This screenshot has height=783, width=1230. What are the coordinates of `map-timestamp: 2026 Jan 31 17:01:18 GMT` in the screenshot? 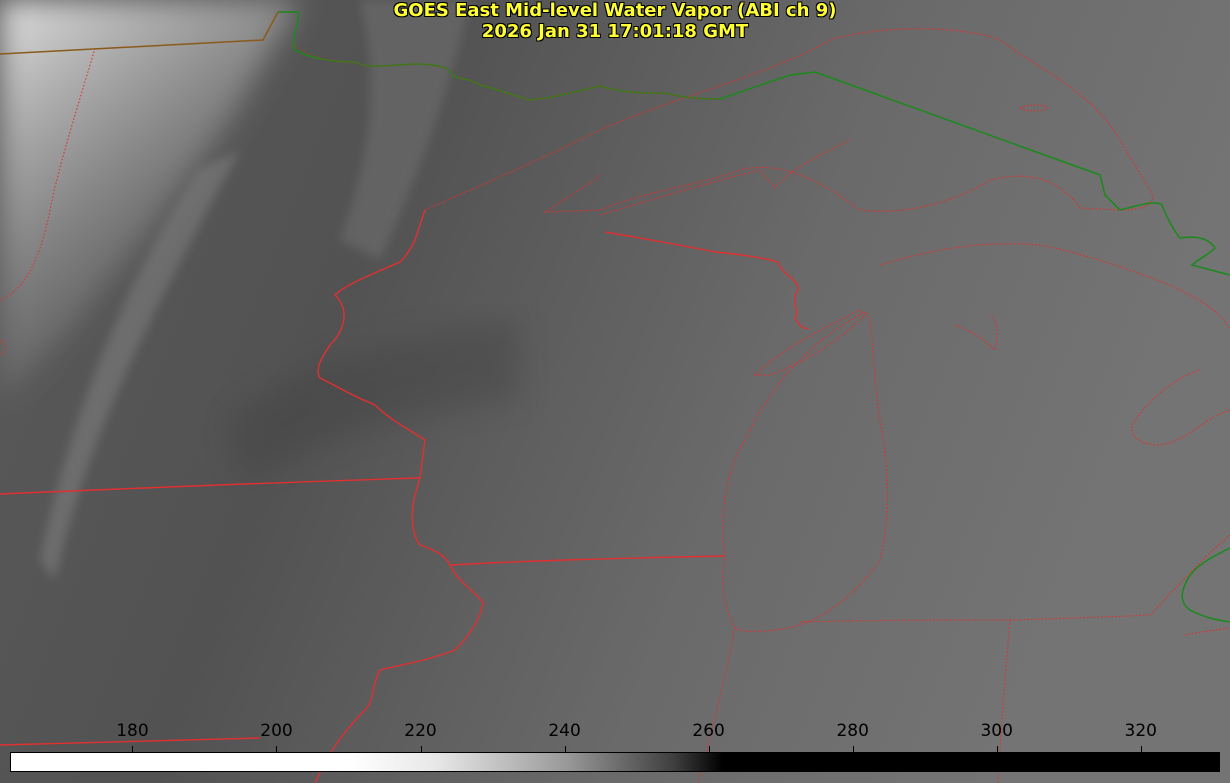 It's located at (615, 31).